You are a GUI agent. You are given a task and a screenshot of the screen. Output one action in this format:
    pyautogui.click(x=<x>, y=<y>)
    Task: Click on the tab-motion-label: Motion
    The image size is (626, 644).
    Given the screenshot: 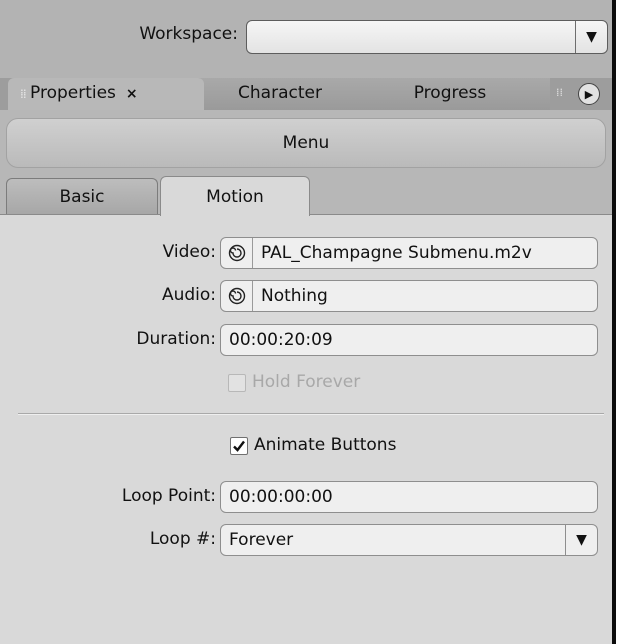 What is the action you would take?
    pyautogui.click(x=235, y=196)
    